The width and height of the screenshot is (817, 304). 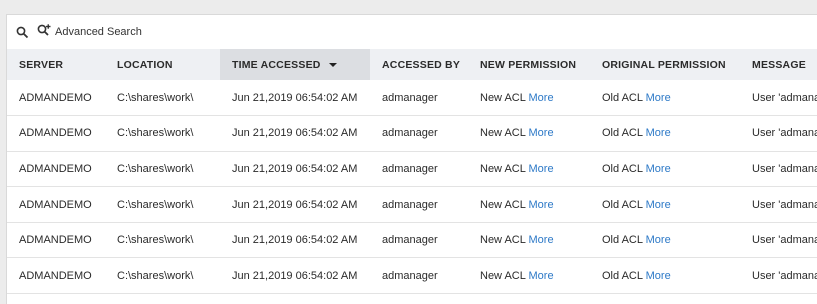 I want to click on advanced-search-label: Advanced Search, so click(x=98, y=32).